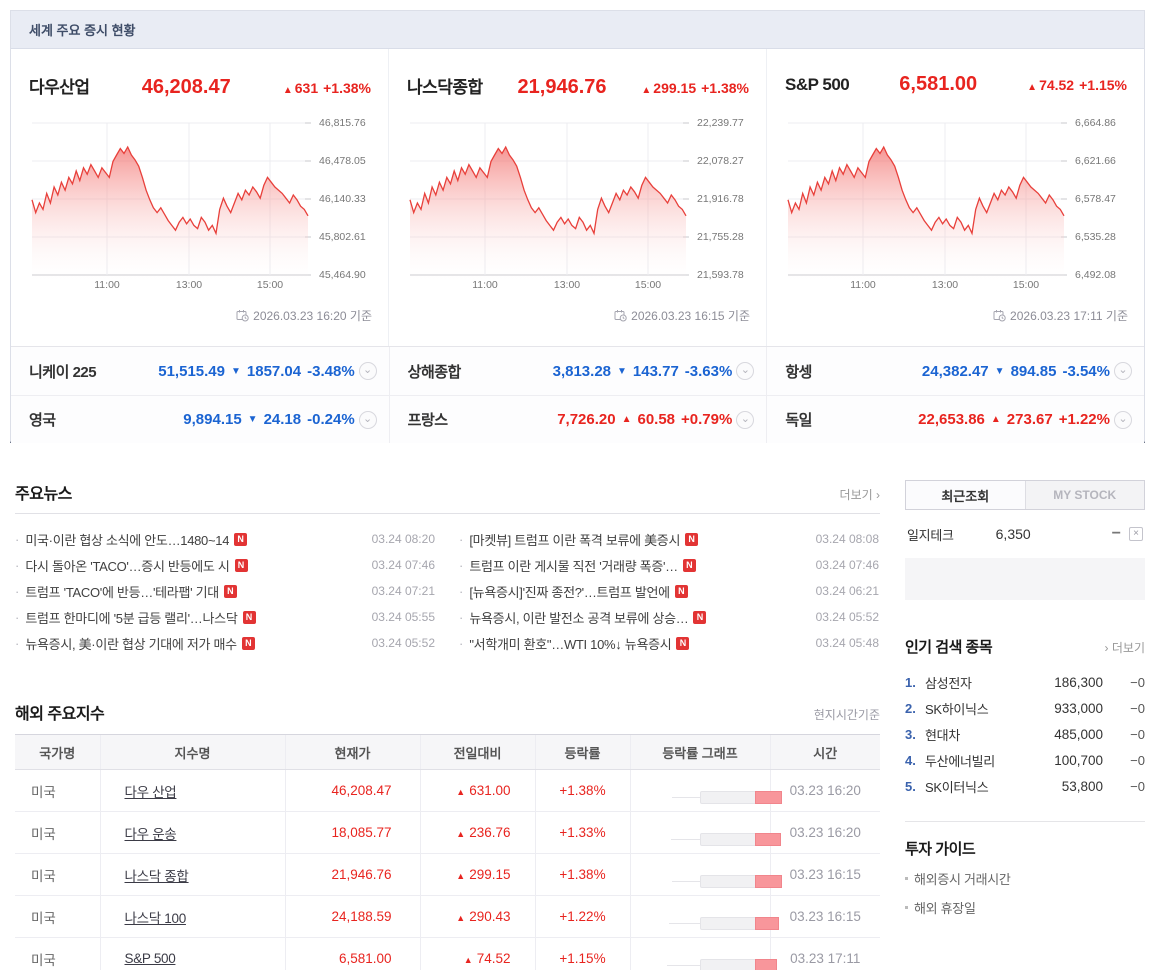  I want to click on index-name: 독일, so click(798, 420).